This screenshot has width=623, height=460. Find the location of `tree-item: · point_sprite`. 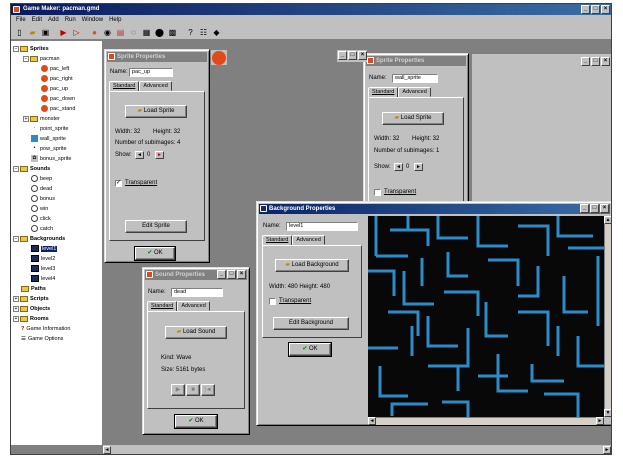

tree-item: · point_sprite is located at coordinates (49, 128).